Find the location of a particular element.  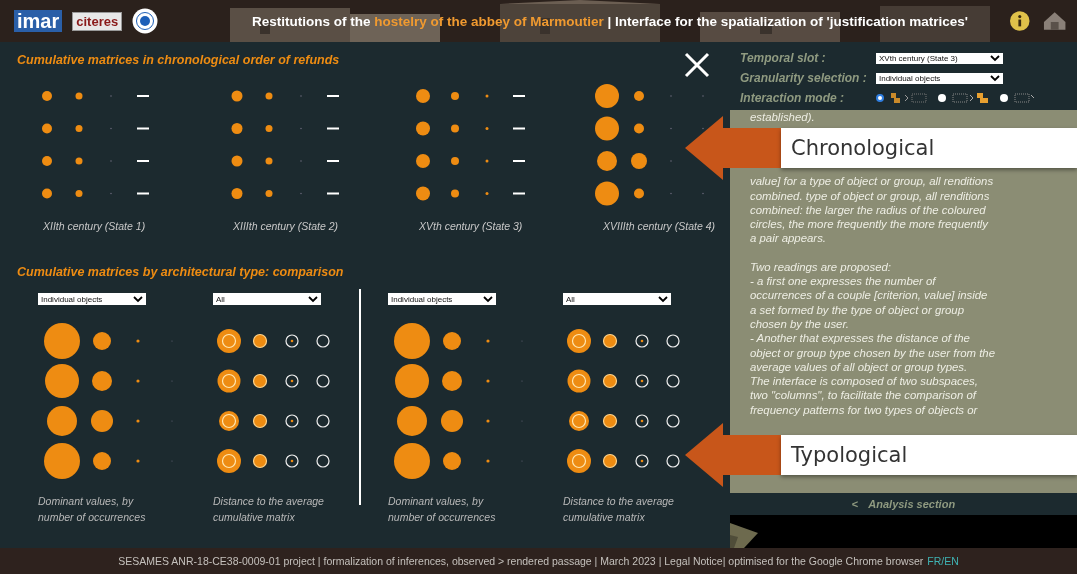

matrix-label: XVth century (State 3) is located at coordinates (471, 226).